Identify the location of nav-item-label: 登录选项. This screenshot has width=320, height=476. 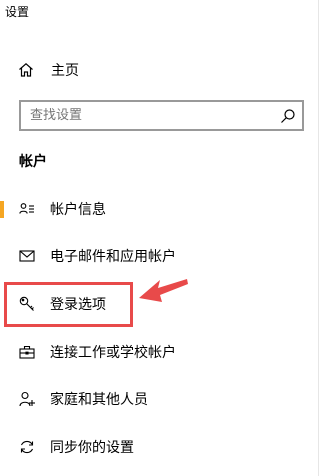
(78, 305).